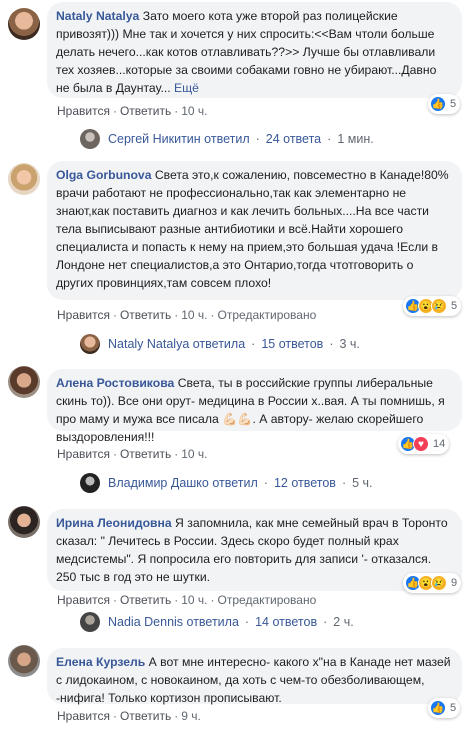 Image resolution: width=476 pixels, height=729 pixels. I want to click on comment-actions: Нравится · Ответить · 9 ч., so click(129, 716).